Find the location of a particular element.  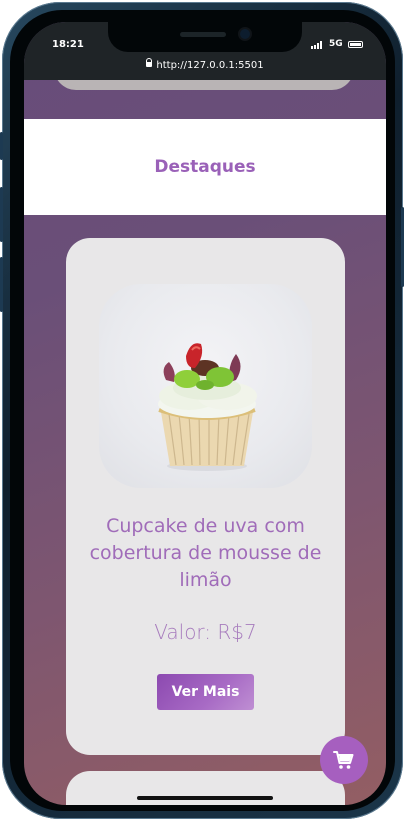

cupcake-photo is located at coordinates (205, 386).